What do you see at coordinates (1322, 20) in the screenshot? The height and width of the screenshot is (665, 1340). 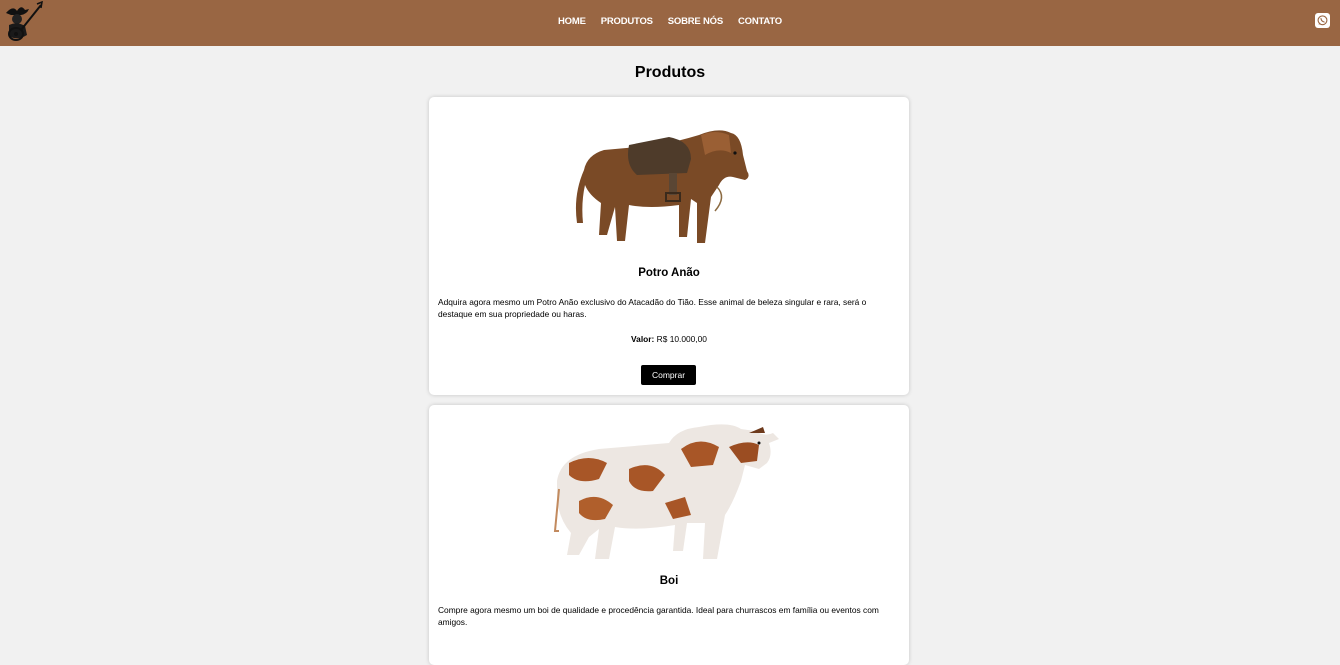 I see `whatsapp-icon` at bounding box center [1322, 20].